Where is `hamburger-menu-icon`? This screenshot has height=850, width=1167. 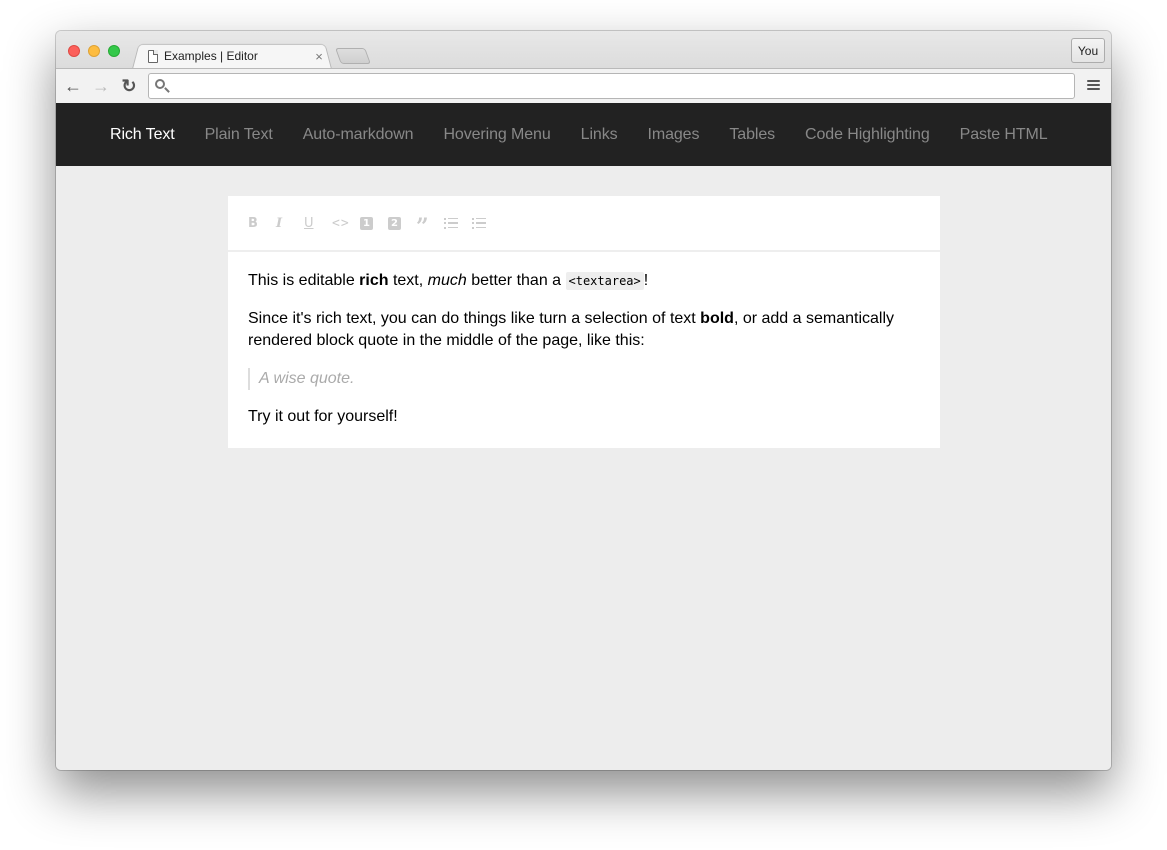
hamburger-menu-icon is located at coordinates (1093, 86).